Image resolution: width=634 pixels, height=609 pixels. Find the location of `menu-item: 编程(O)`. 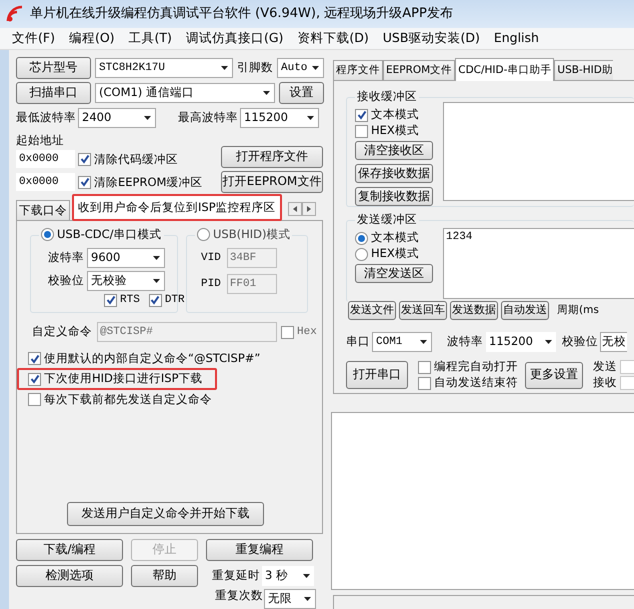

menu-item: 编程(O) is located at coordinates (91, 38).